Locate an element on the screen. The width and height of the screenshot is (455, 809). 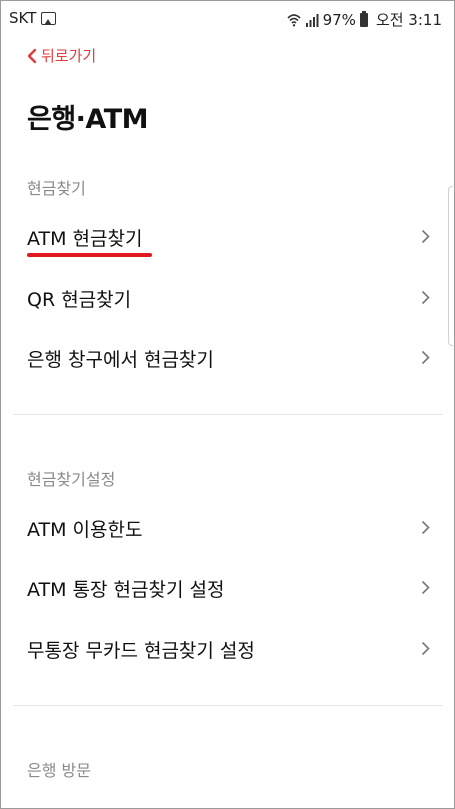
menu-item-cardless-settings: 무통장 무카드 현금찾기 설정 is located at coordinates (227, 650).